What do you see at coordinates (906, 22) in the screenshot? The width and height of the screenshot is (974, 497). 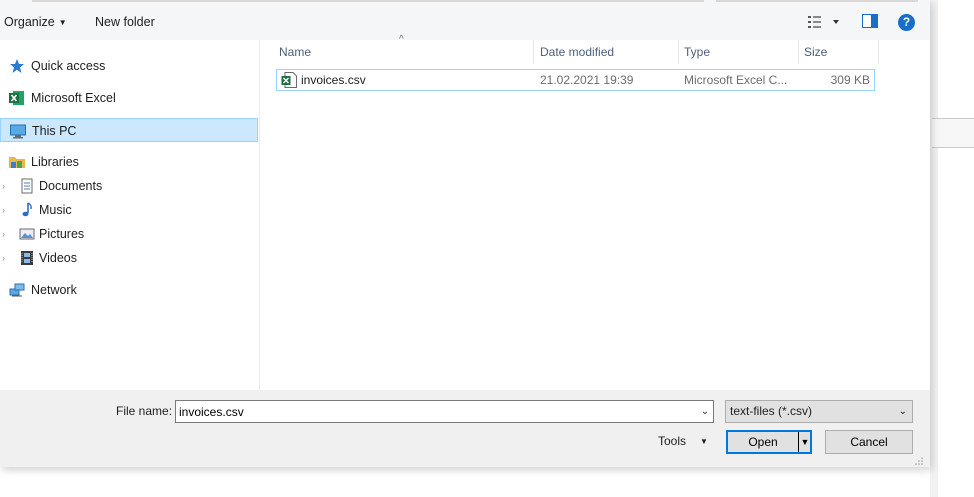 I see `help-icon: ?` at bounding box center [906, 22].